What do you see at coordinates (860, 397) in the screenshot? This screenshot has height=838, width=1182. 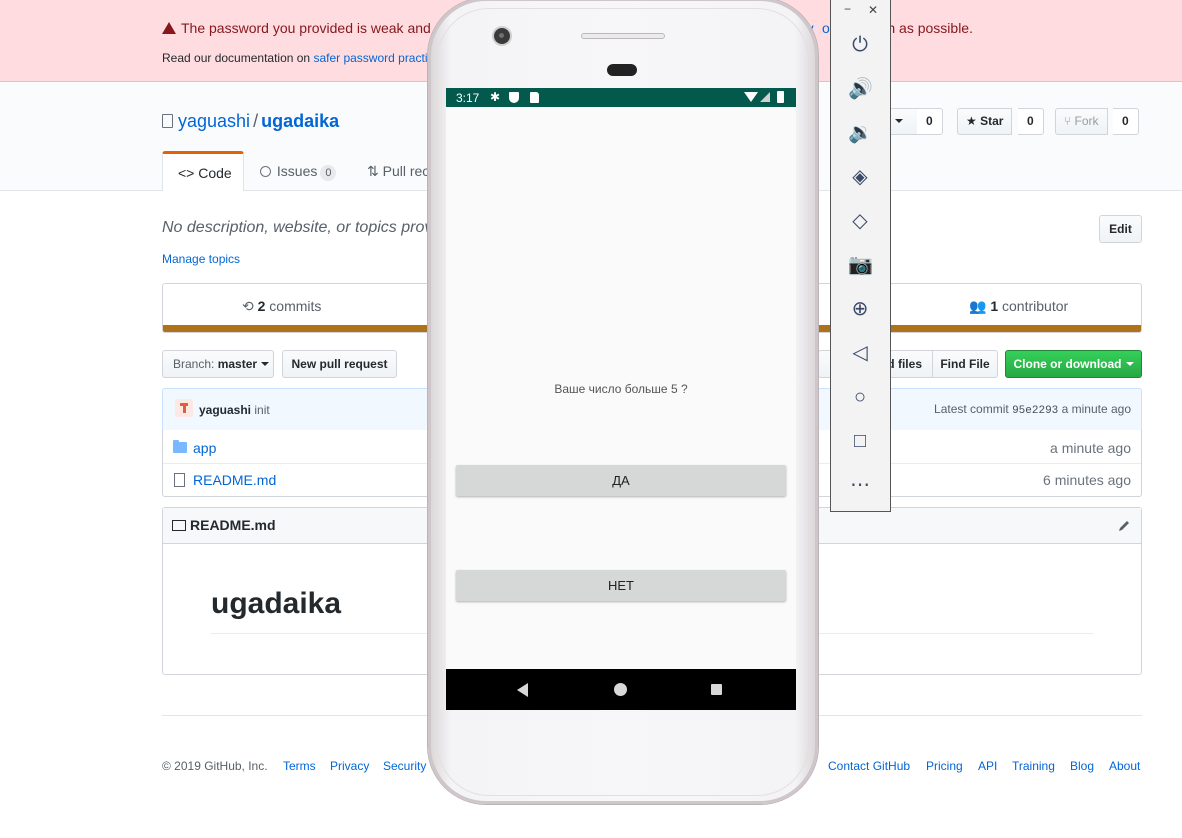 I see `home-icon: ○` at bounding box center [860, 397].